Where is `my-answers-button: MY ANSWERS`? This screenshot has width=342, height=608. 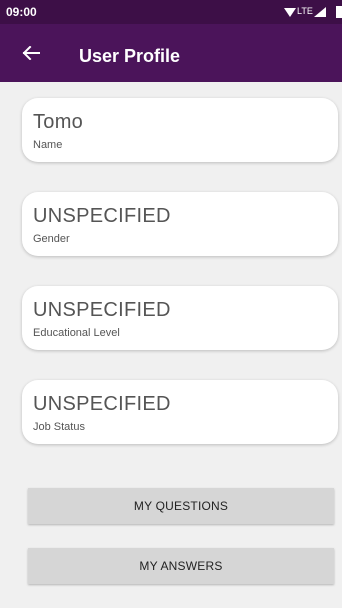 my-answers-button: MY ANSWERS is located at coordinates (181, 566).